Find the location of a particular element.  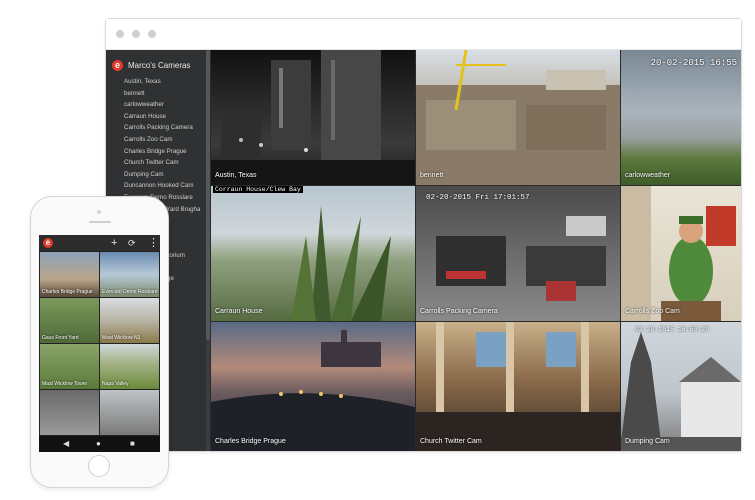

browser-titlebar is located at coordinates (423, 34).